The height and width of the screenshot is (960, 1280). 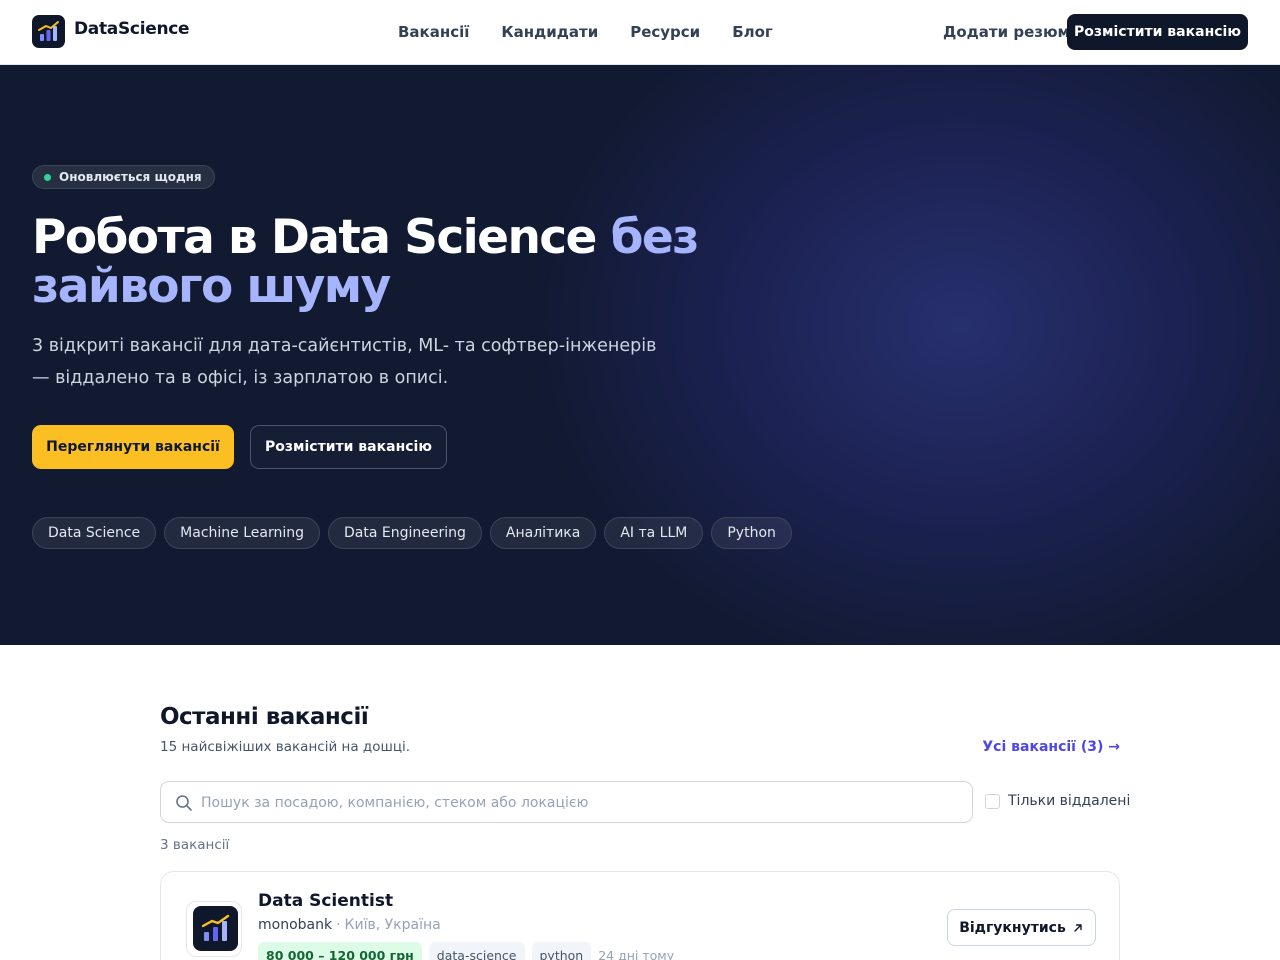 I want to click on nav-item-resources: Ресурси, so click(x=665, y=32).